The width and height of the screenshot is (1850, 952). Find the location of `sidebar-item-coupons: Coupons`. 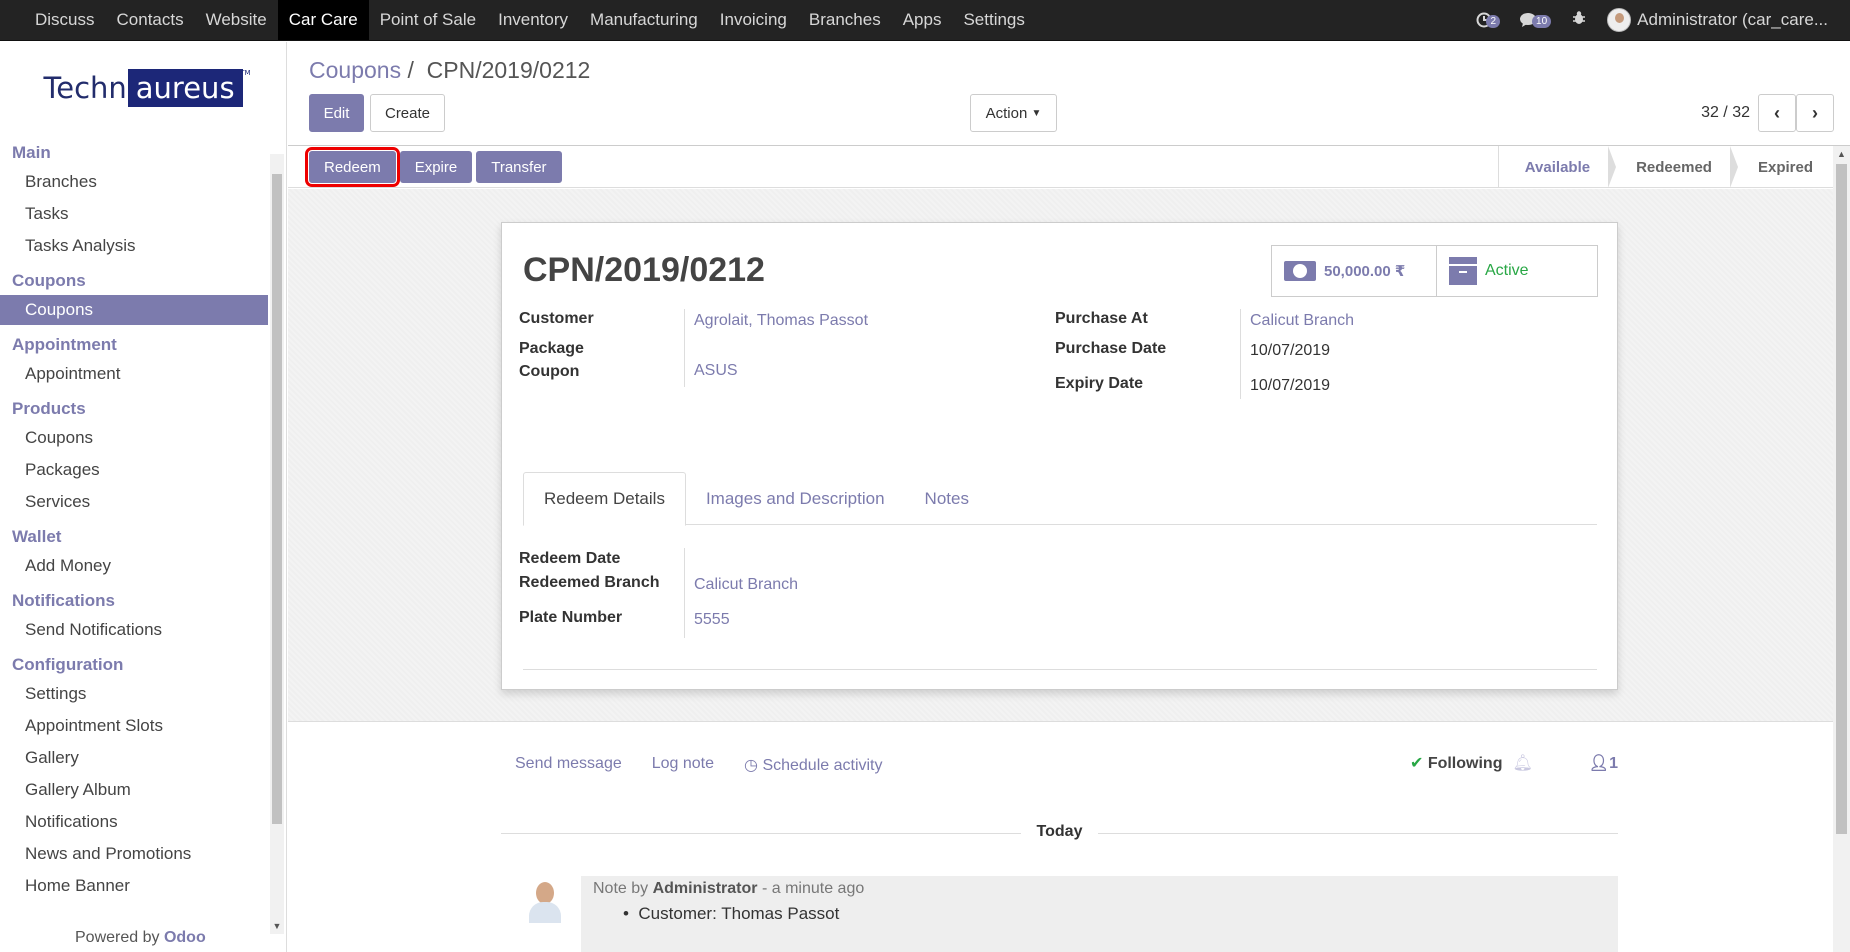

sidebar-item-coupons: Coupons is located at coordinates (134, 310).